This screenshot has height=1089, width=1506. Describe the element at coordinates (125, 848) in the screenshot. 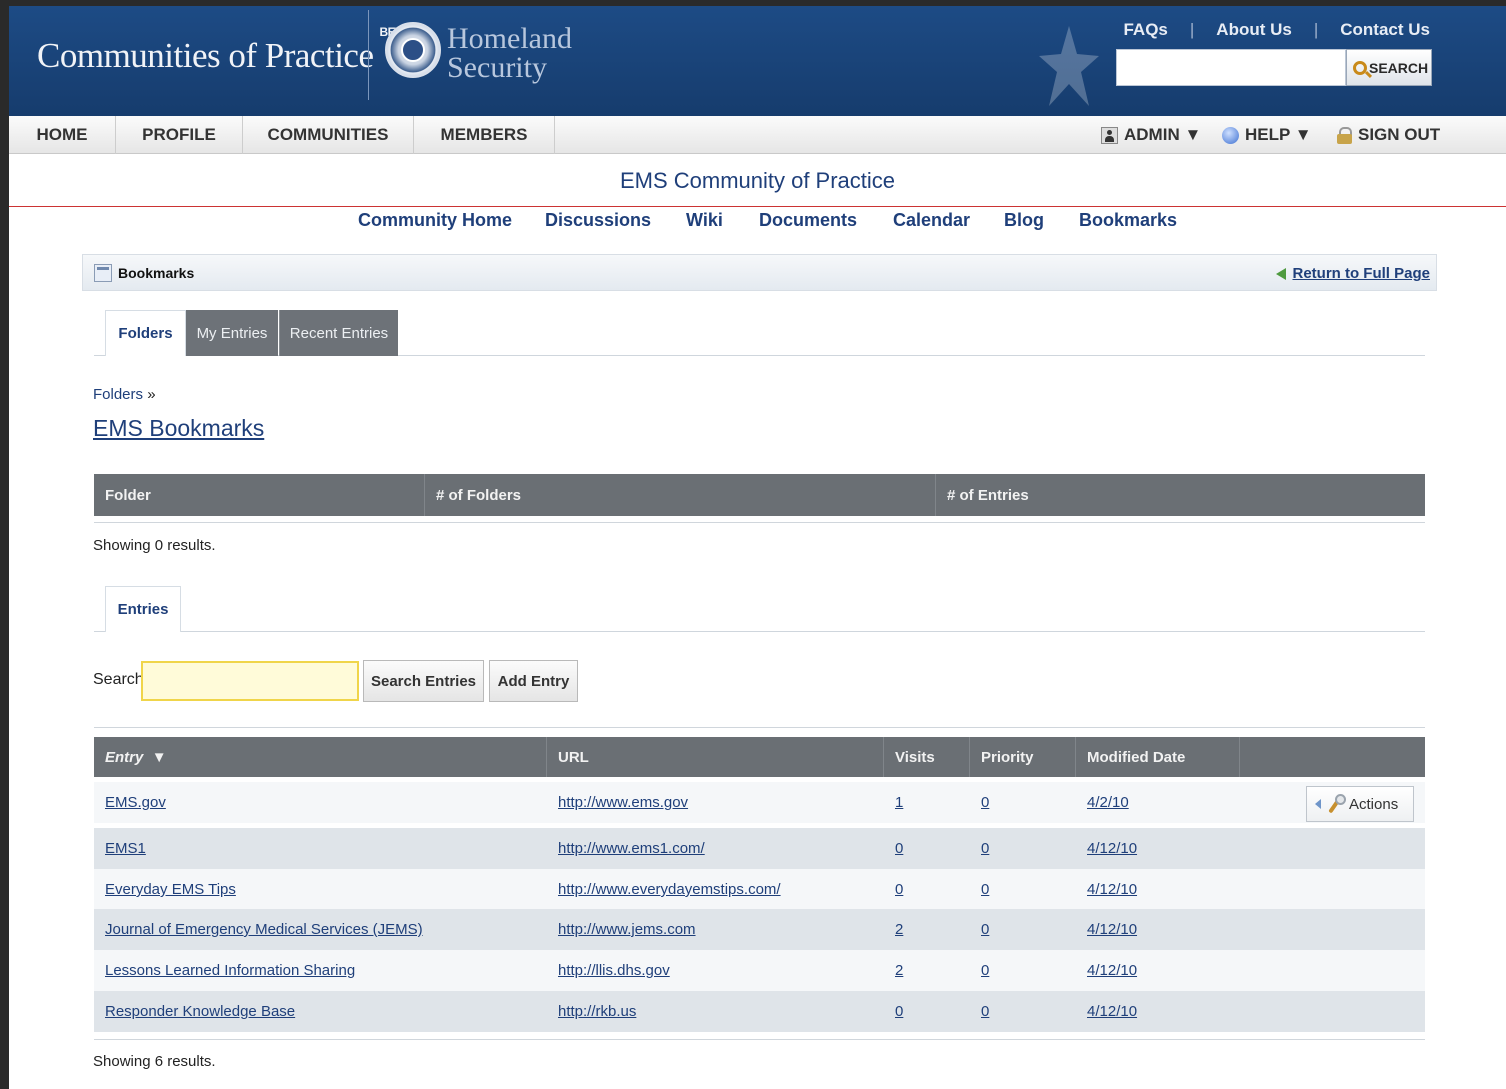

I see `entry-link: EMS1` at that location.